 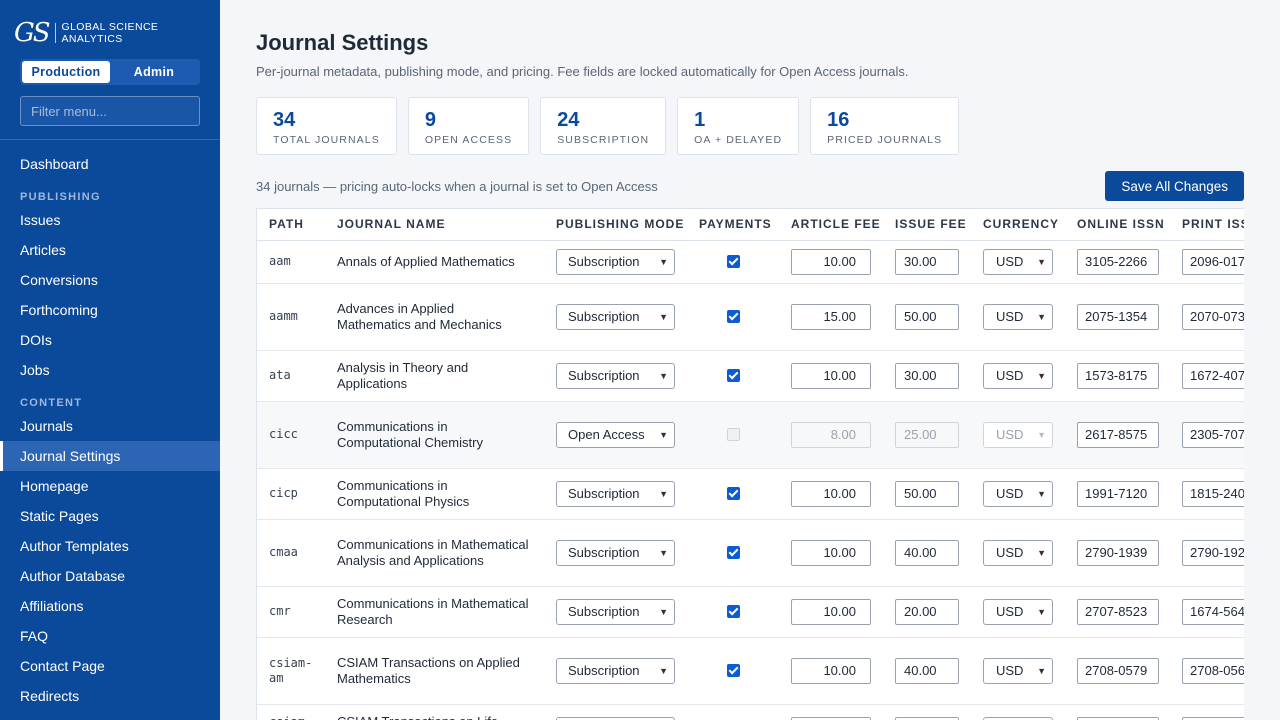 I want to click on sidebar-item-forthcoming: Forthcoming, so click(x=110, y=310).